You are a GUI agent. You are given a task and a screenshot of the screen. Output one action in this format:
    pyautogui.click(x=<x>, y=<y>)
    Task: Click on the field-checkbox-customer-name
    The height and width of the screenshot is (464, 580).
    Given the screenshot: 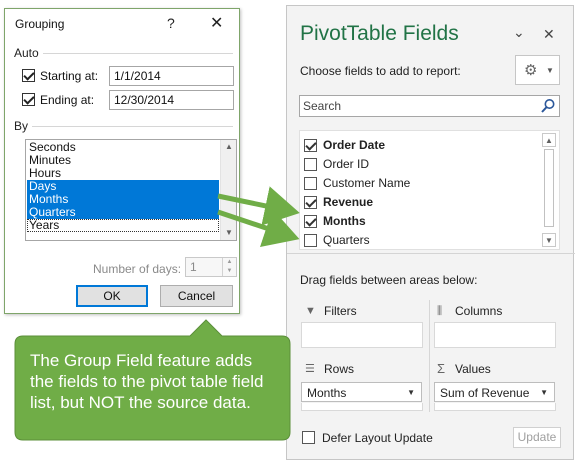 What is the action you would take?
    pyautogui.click(x=310, y=183)
    